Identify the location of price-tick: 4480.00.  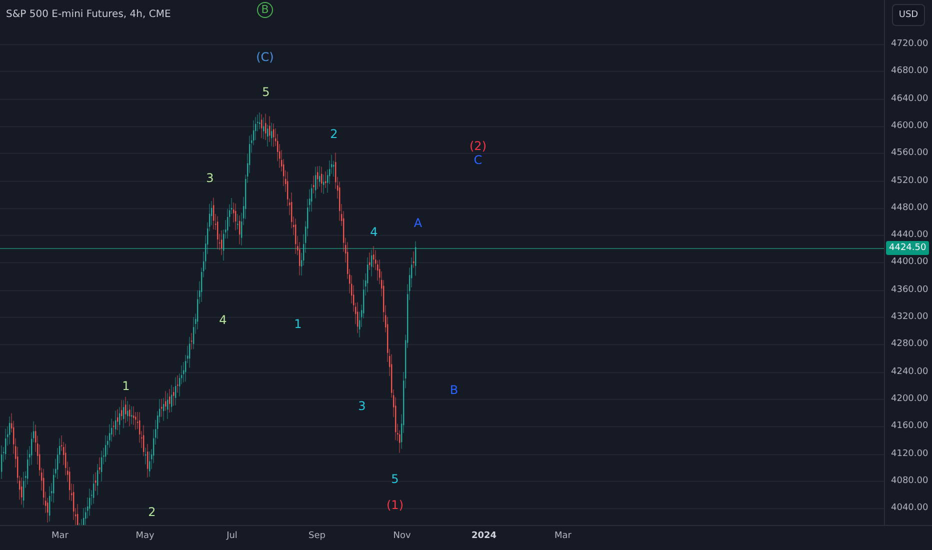
(909, 207).